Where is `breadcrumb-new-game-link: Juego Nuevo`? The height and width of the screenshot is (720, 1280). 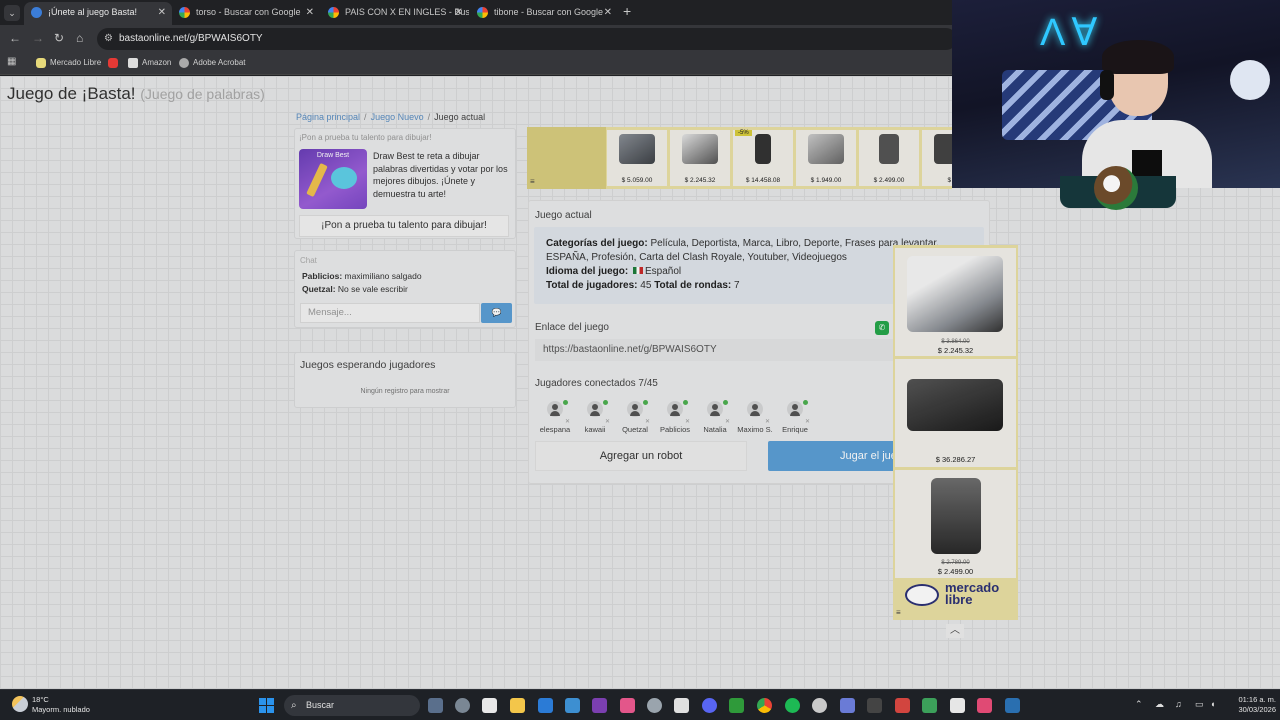
breadcrumb-new-game-link: Juego Nuevo is located at coordinates (397, 117).